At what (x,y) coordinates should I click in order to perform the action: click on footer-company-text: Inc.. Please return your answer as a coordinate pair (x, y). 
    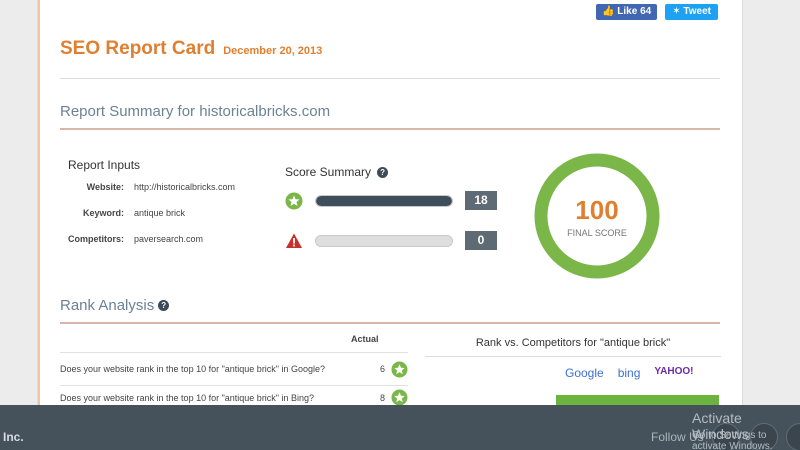
    Looking at the image, I should click on (13, 437).